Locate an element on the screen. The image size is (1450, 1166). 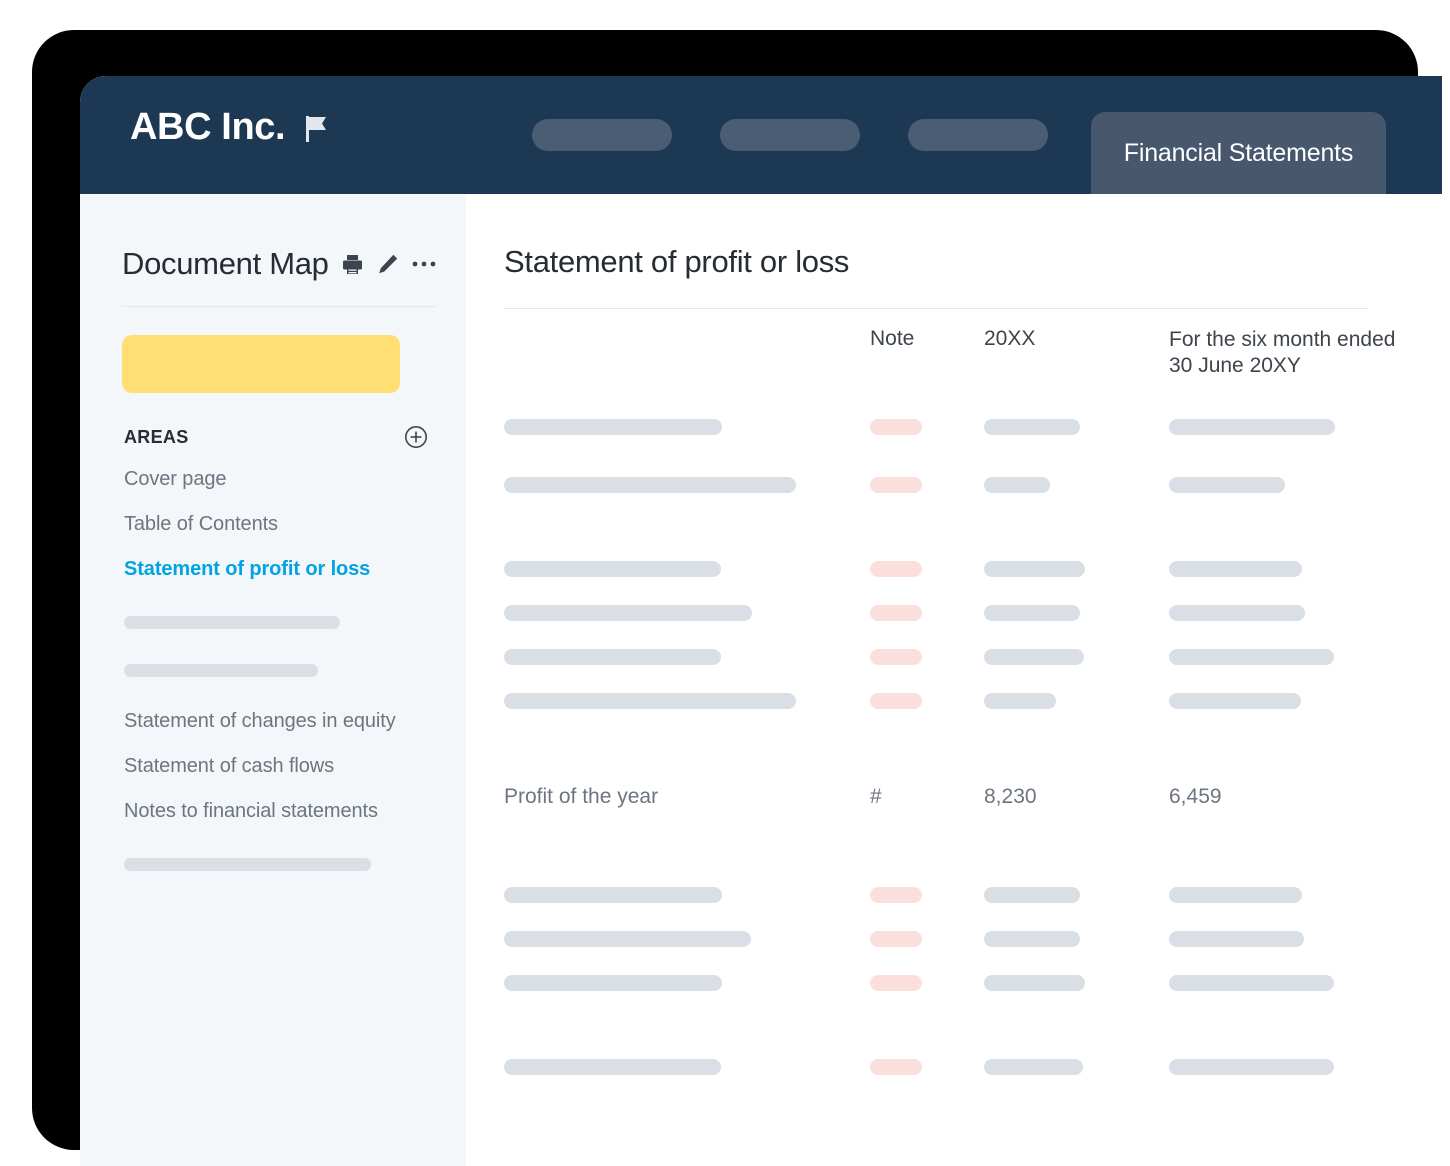
plus-circle-icon is located at coordinates (416, 437).